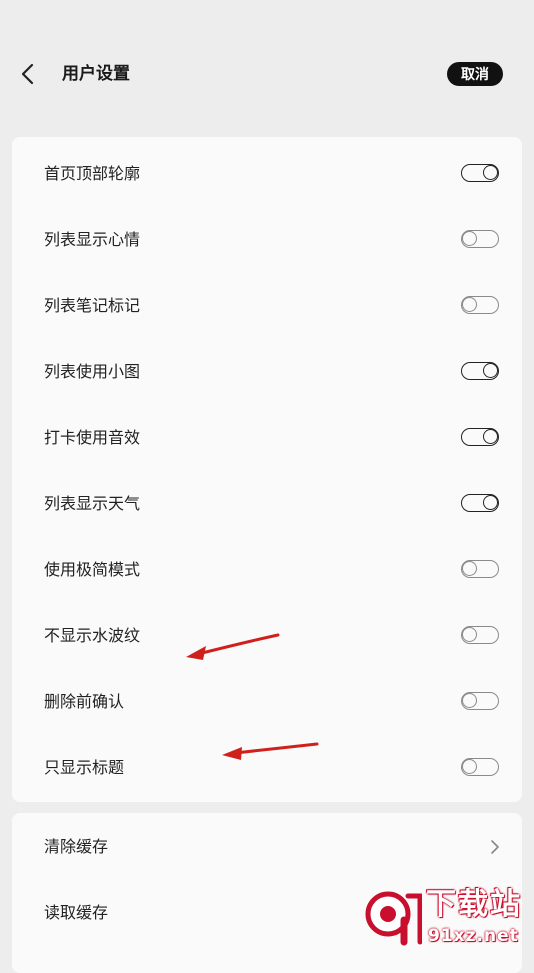  Describe the element at coordinates (267, 372) in the screenshot. I see `setting-row-list-small-image: 列表使用小图` at that location.